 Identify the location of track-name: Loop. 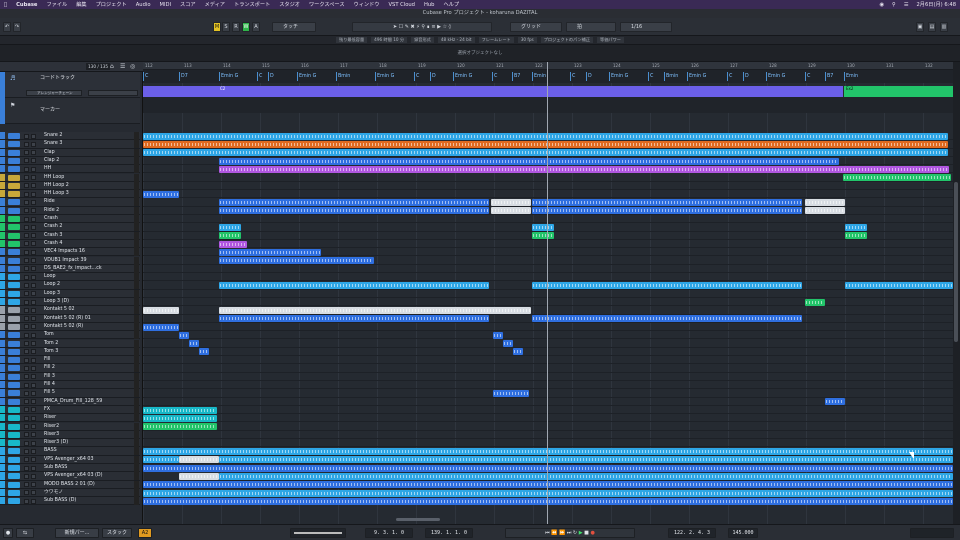
(50, 277).